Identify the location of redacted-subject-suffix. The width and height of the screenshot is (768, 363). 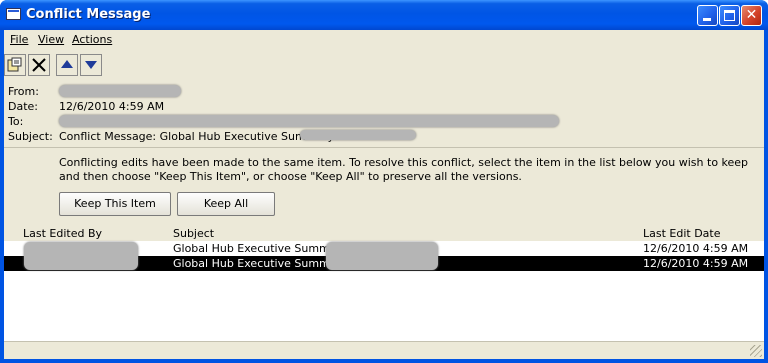
(358, 135).